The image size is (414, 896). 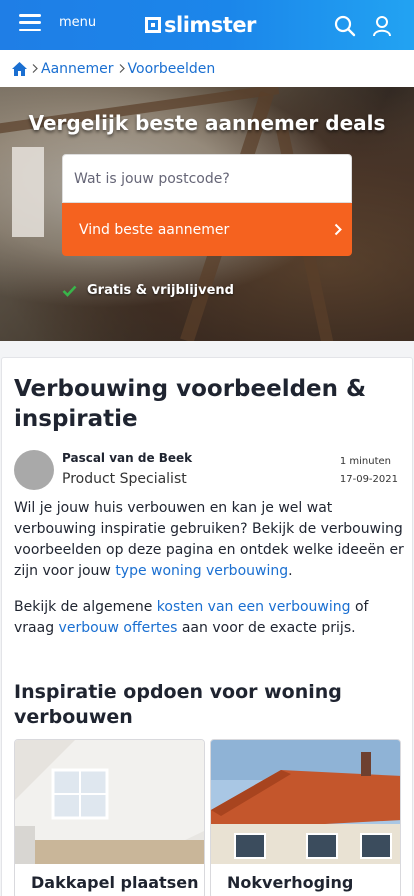 I want to click on costs-text-before: Bekijk de algemene, so click(x=85, y=607).